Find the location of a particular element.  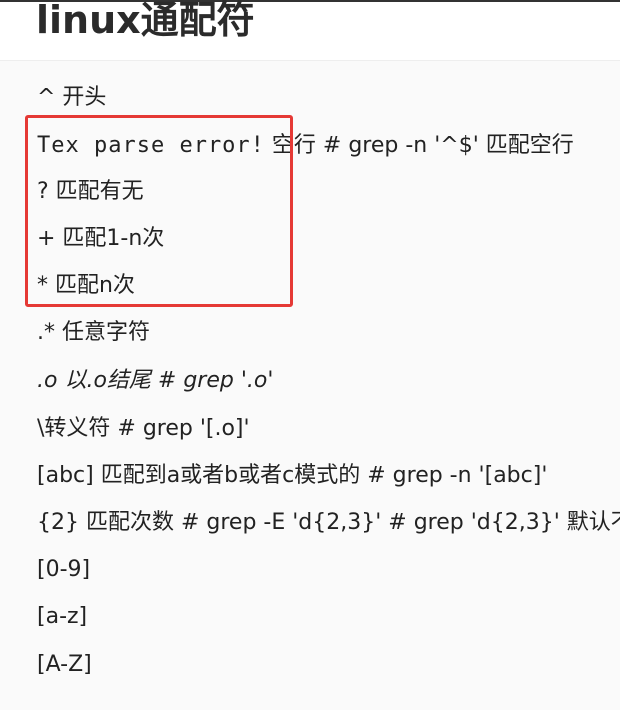

bottom-edge is located at coordinates (310, 713).